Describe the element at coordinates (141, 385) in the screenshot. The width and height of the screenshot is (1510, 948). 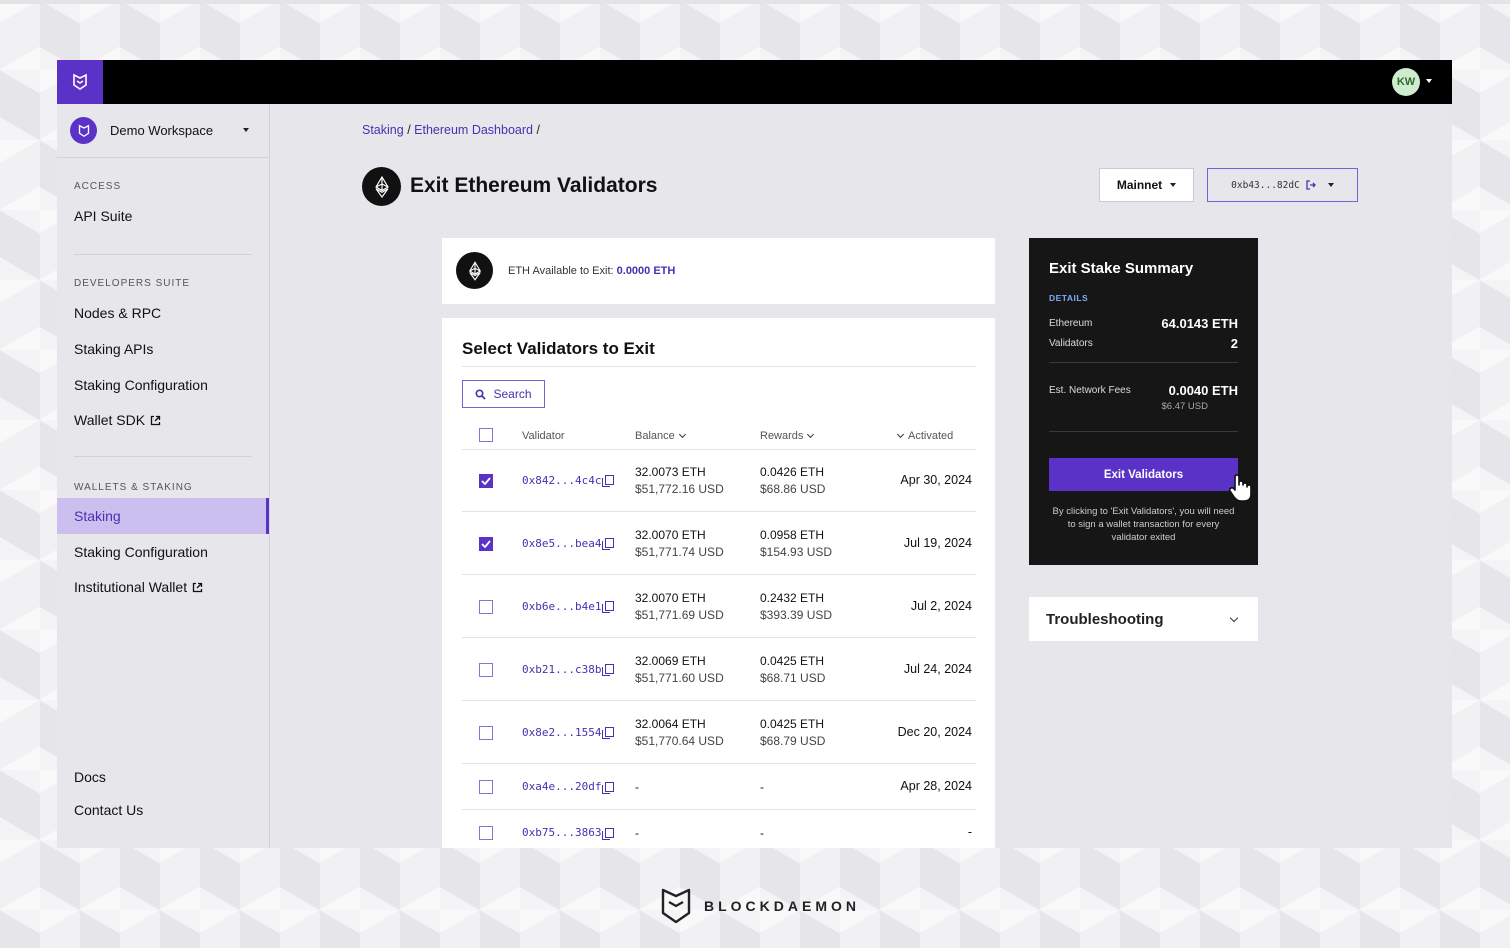
I see `sidebar-item-staking-configuration: Staking Configuration` at that location.